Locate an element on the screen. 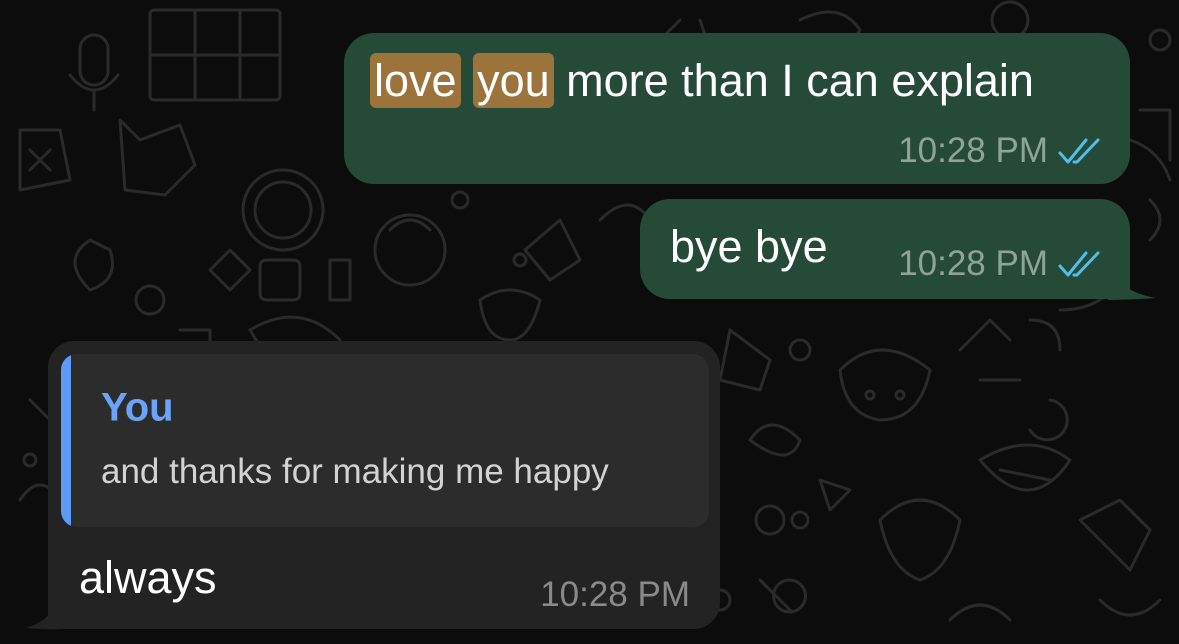 The height and width of the screenshot is (644, 1179). reply-accent-bar is located at coordinates (66, 440).